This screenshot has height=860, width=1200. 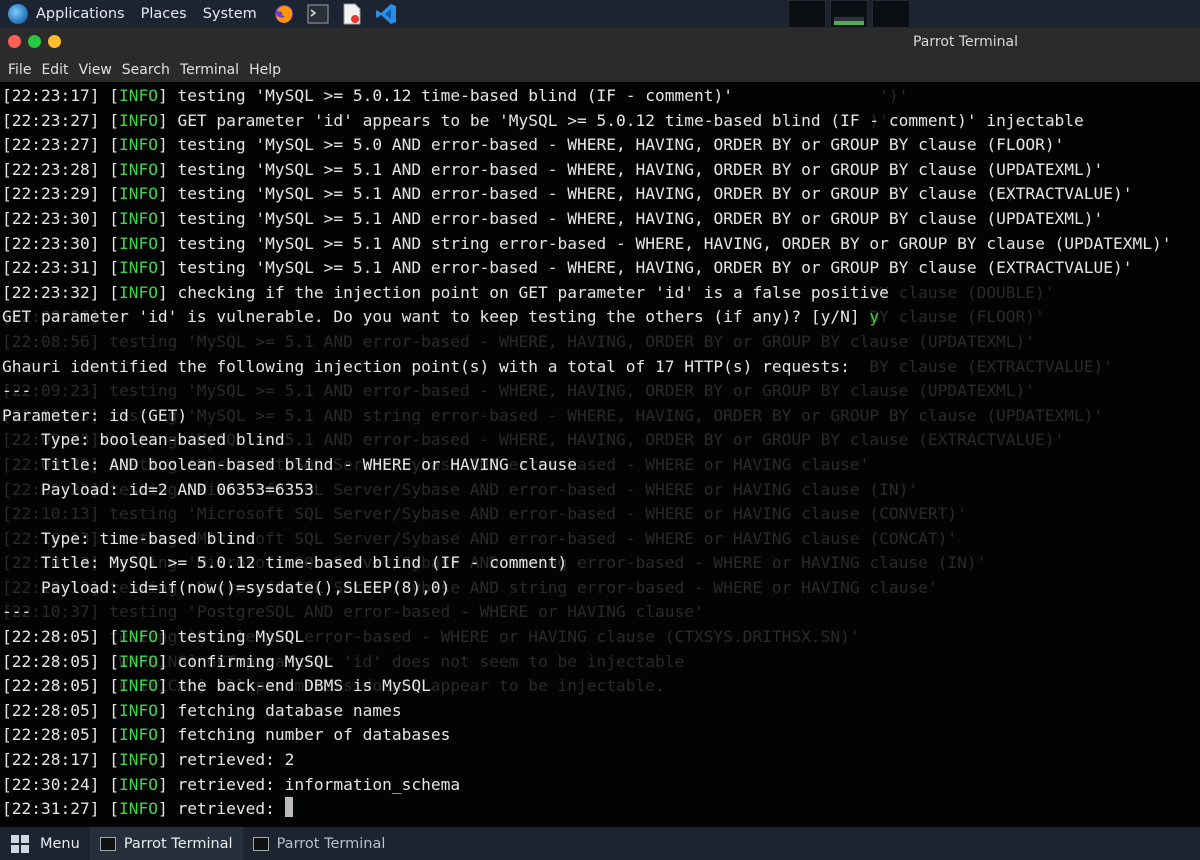 I want to click on workspace-switcher, so click(x=851, y=14).